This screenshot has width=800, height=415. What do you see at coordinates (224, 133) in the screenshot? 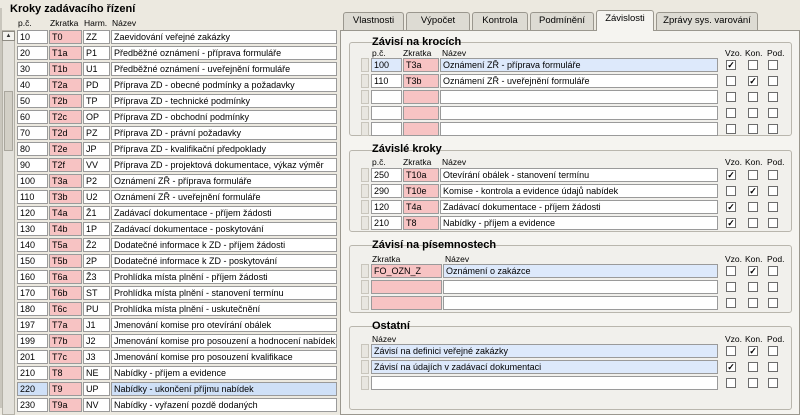
I see `step-name-cell: Příprava ZD - právní požadavky` at bounding box center [224, 133].